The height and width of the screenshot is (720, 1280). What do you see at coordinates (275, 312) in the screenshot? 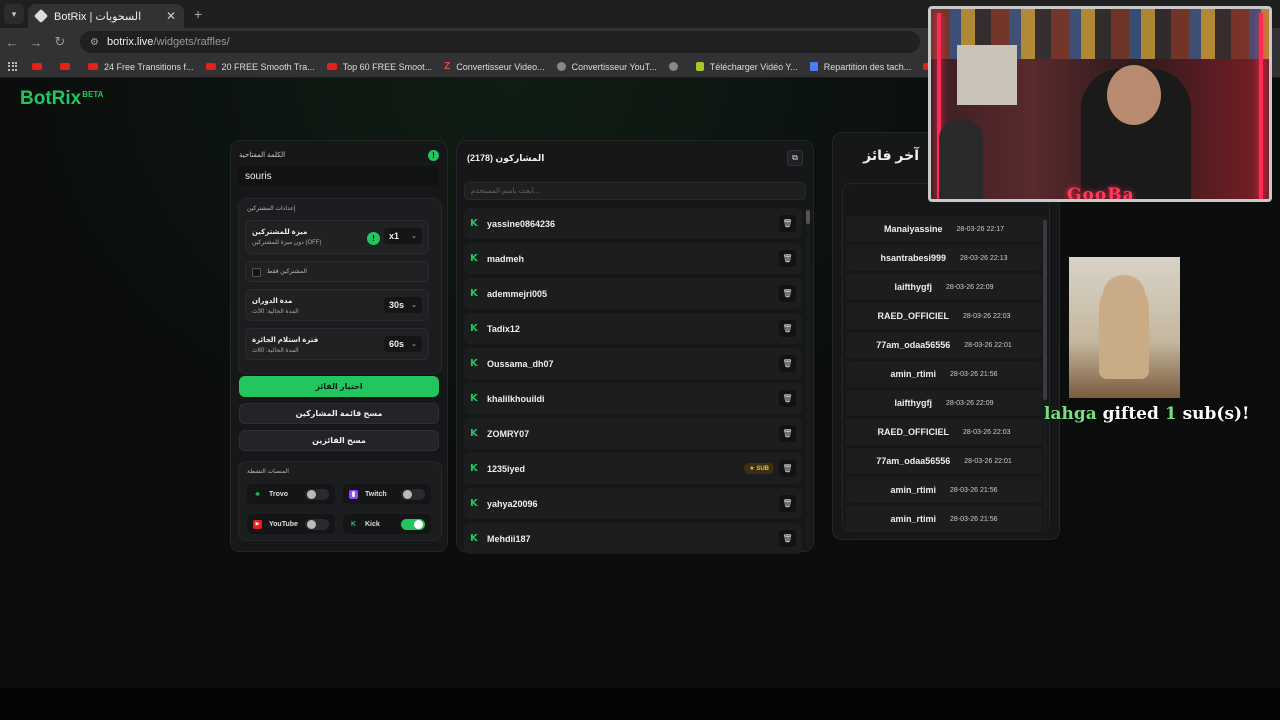
I see `round-duration-sub: المدة الحالية: 30ث` at bounding box center [275, 312].